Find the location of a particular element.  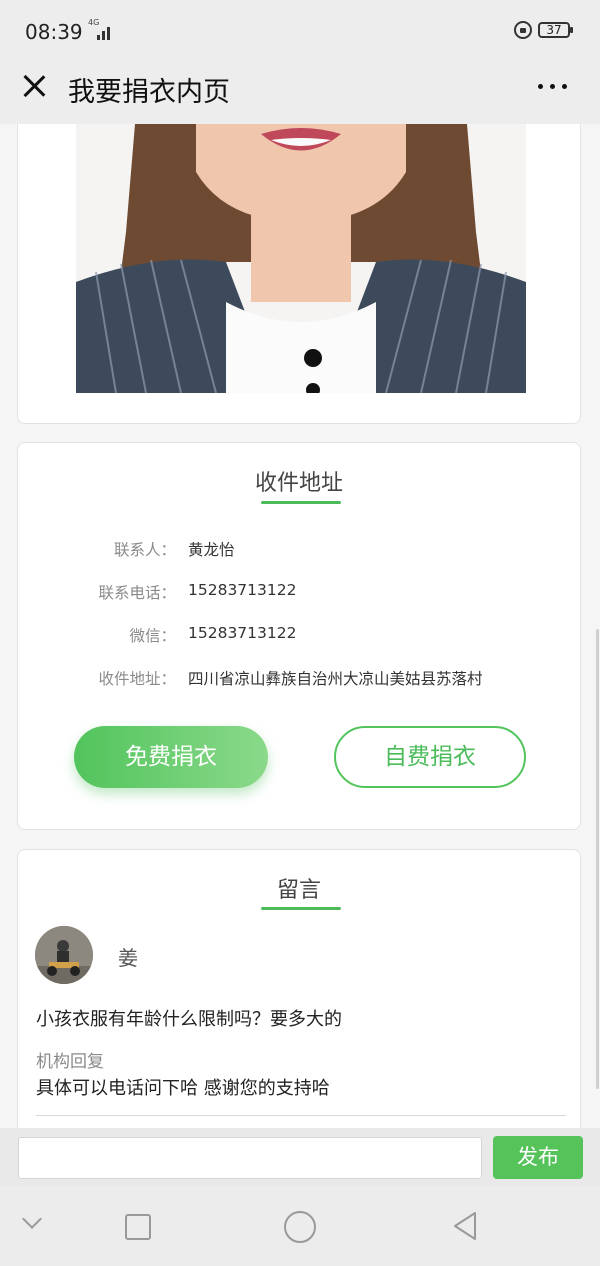

chevron-down-icon is located at coordinates (32, 1219).